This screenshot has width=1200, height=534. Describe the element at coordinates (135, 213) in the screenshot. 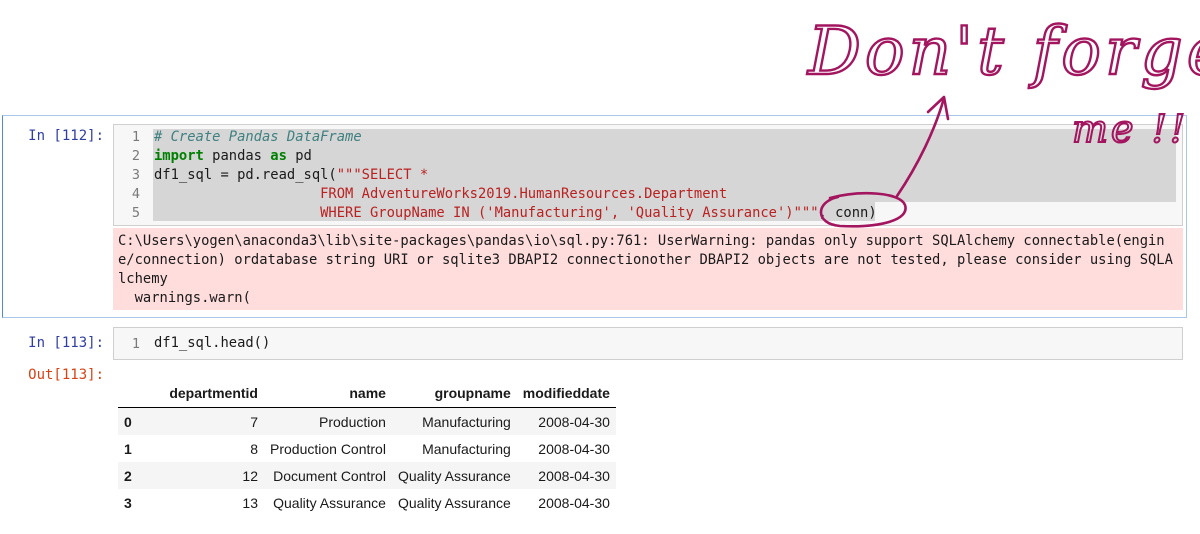

I see `line-number: 5` at that location.